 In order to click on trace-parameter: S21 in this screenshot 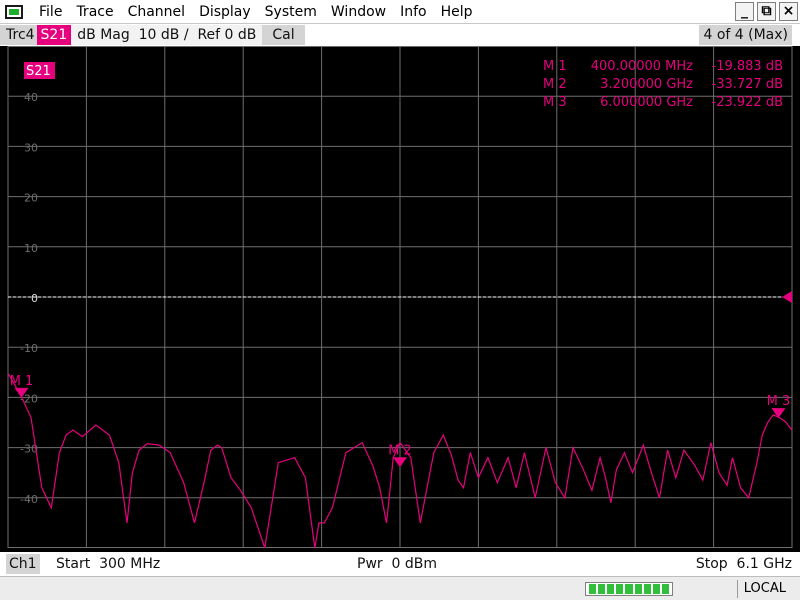, I will do `click(54, 35)`.